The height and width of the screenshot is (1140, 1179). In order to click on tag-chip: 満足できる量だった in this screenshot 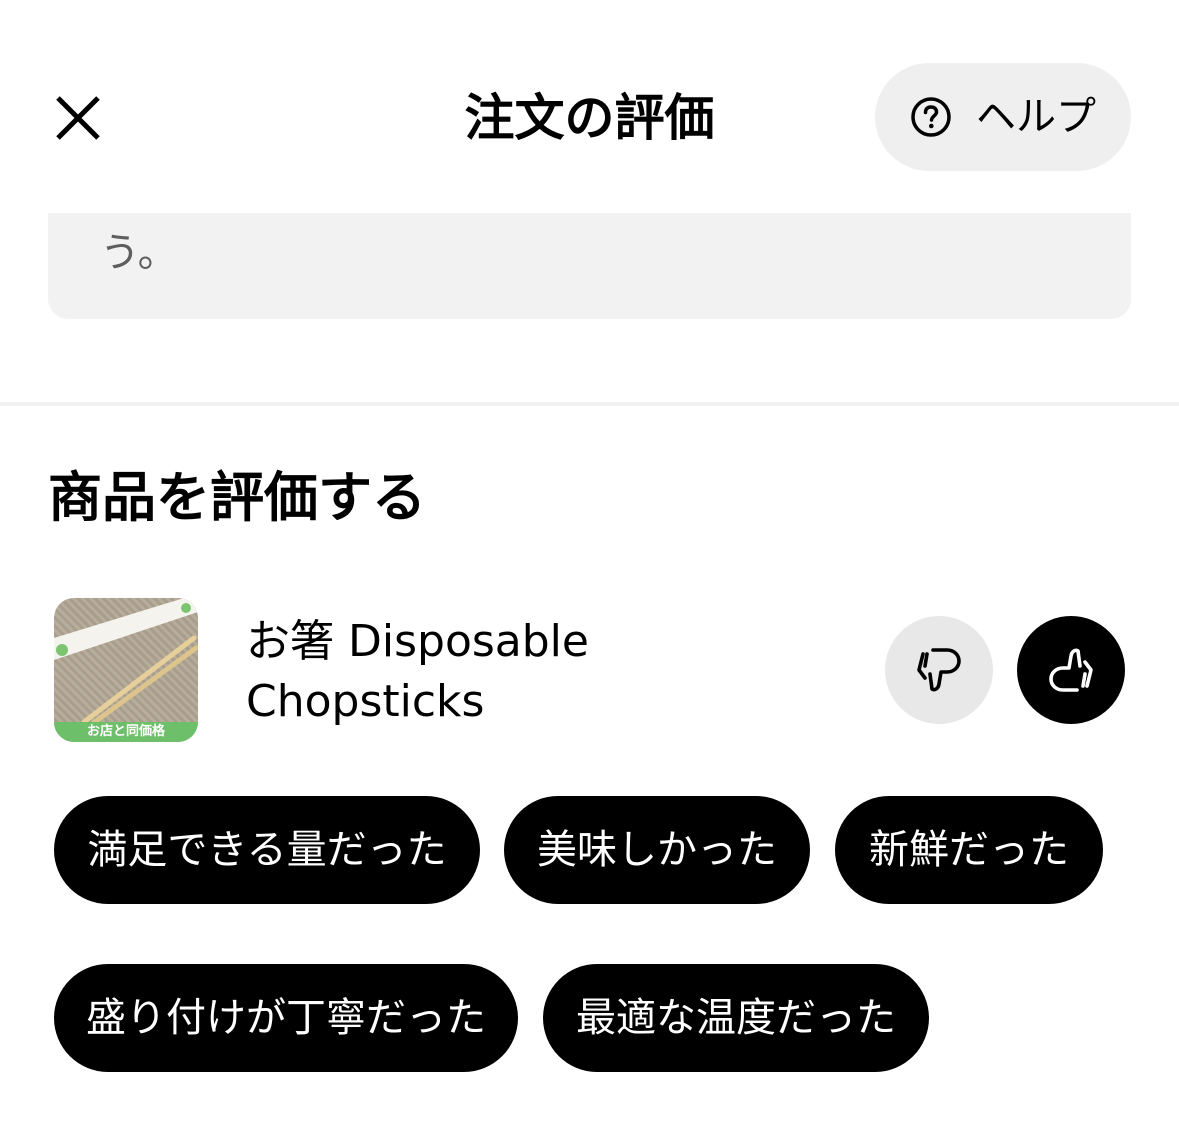, I will do `click(267, 850)`.